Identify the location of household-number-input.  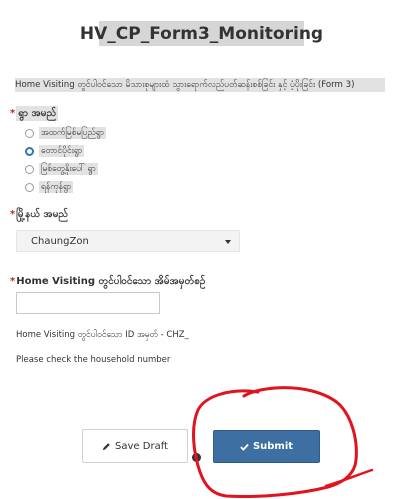
(88, 303).